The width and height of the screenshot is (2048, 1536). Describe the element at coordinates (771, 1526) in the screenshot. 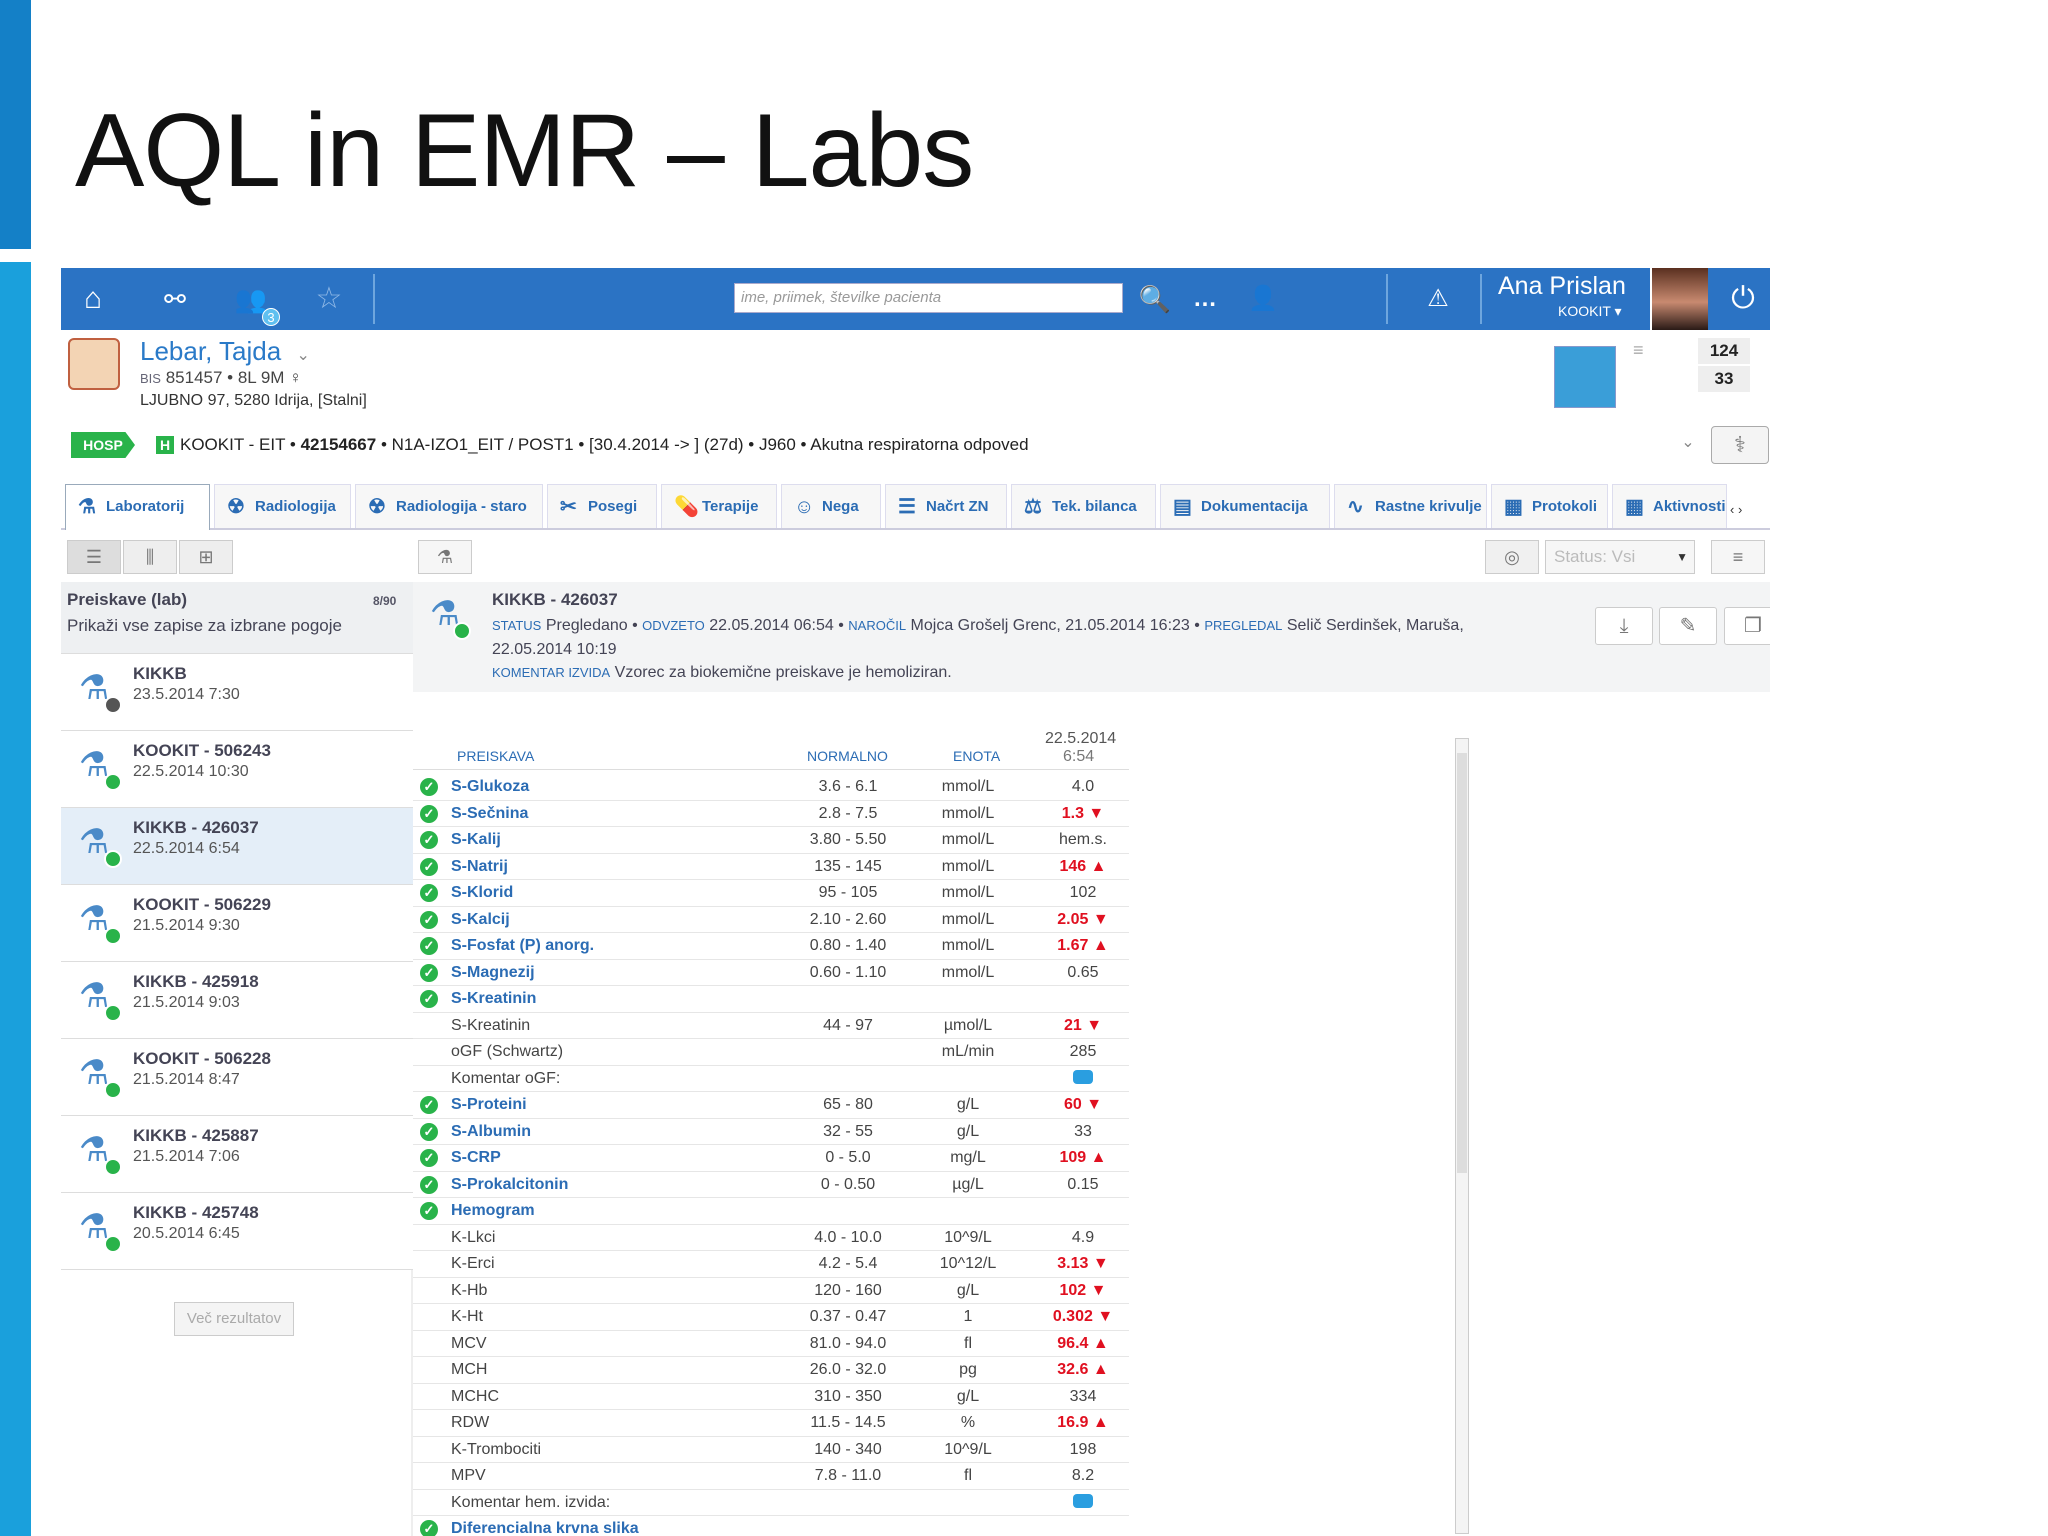

I see `result-row: ✓ Diferencialna krvna slika` at that location.